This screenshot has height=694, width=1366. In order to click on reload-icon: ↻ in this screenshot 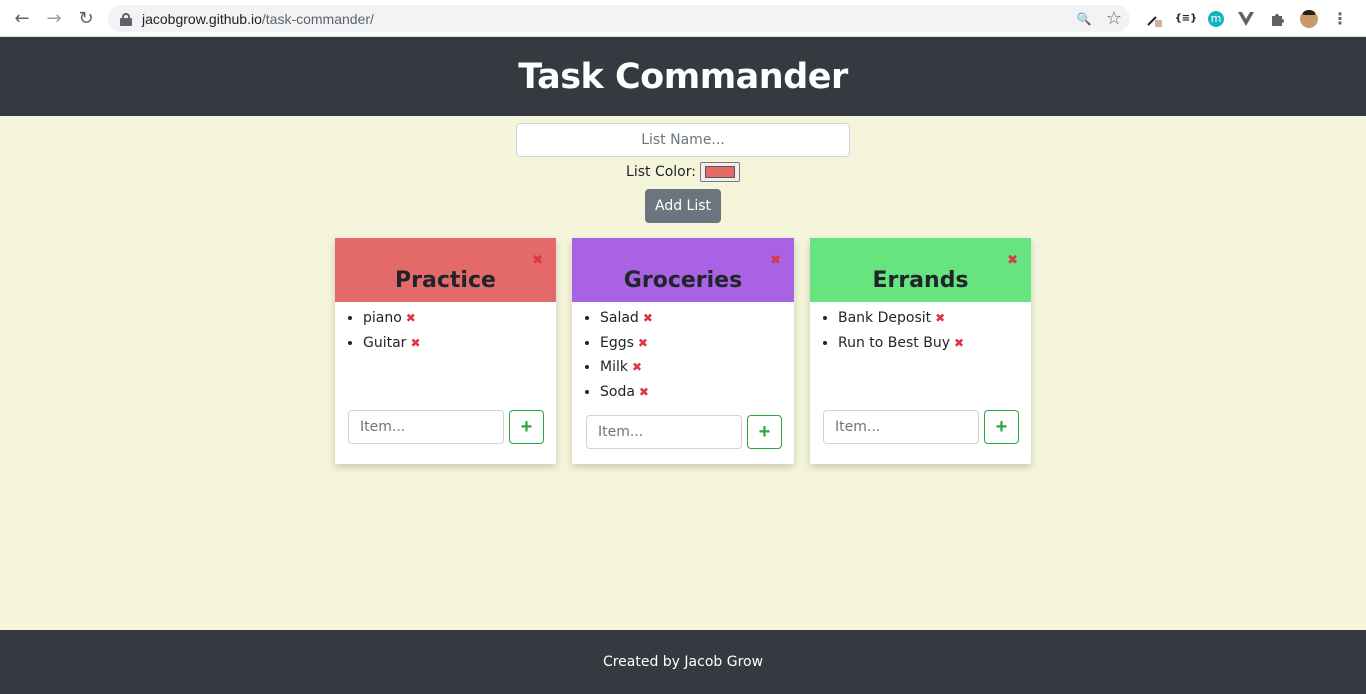, I will do `click(86, 18)`.